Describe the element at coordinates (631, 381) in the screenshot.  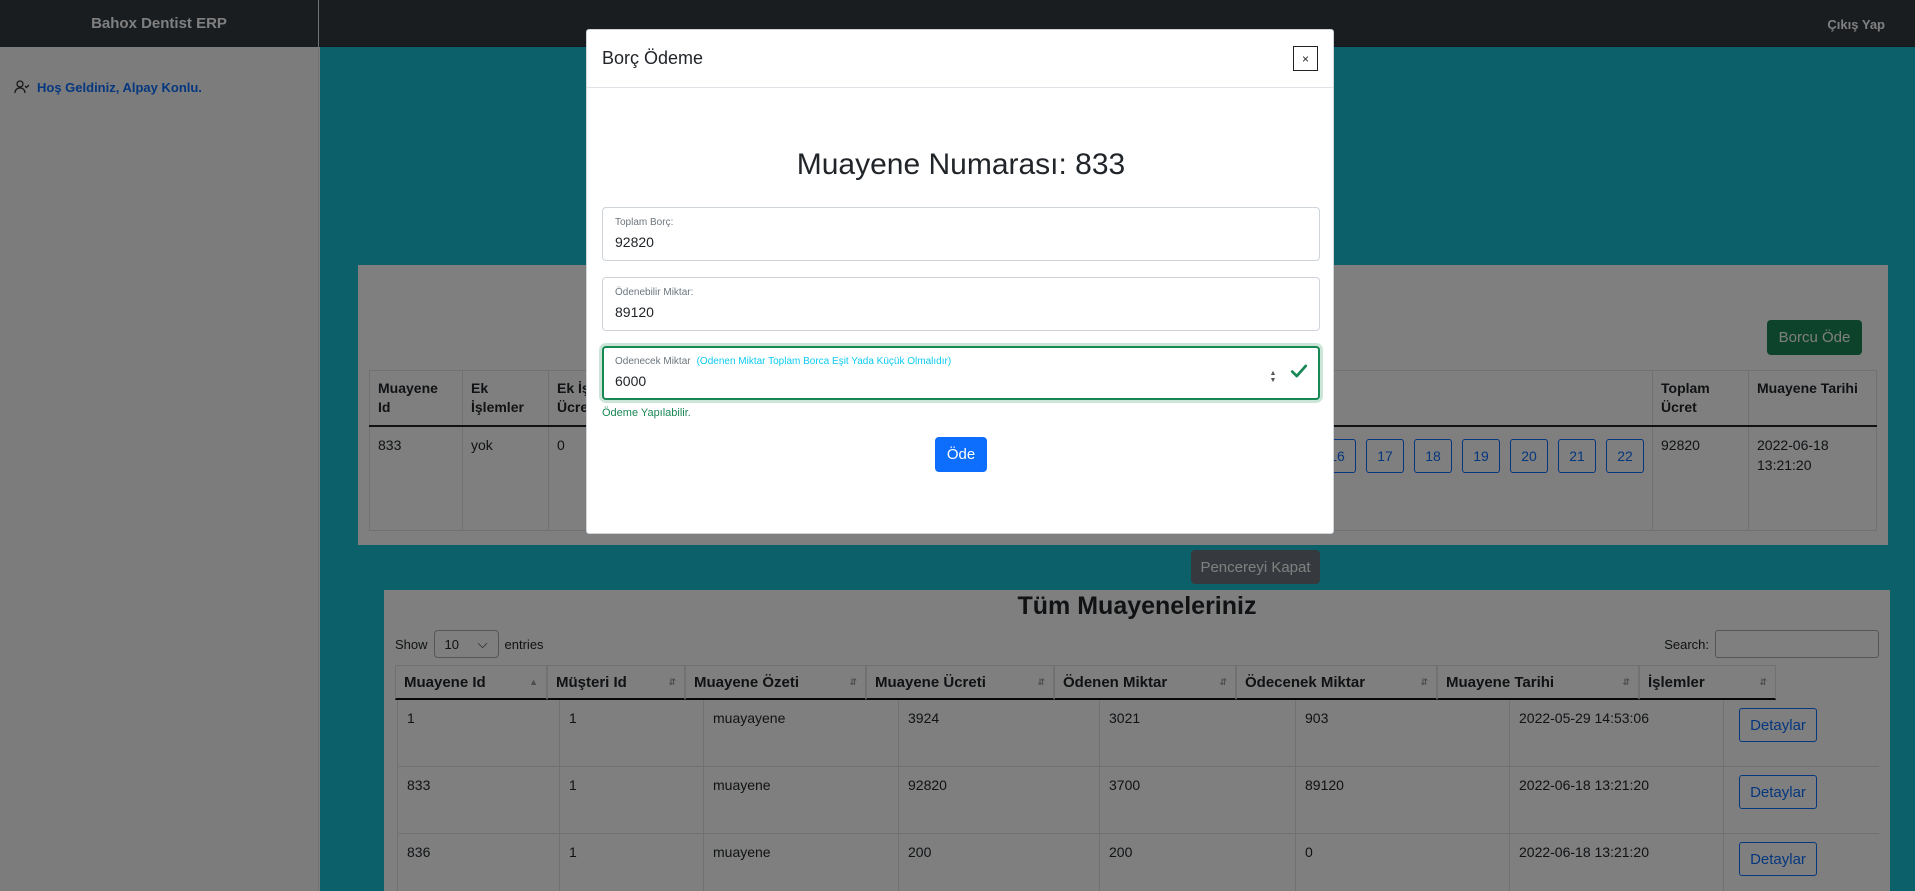
I see `field-value: 6000` at that location.